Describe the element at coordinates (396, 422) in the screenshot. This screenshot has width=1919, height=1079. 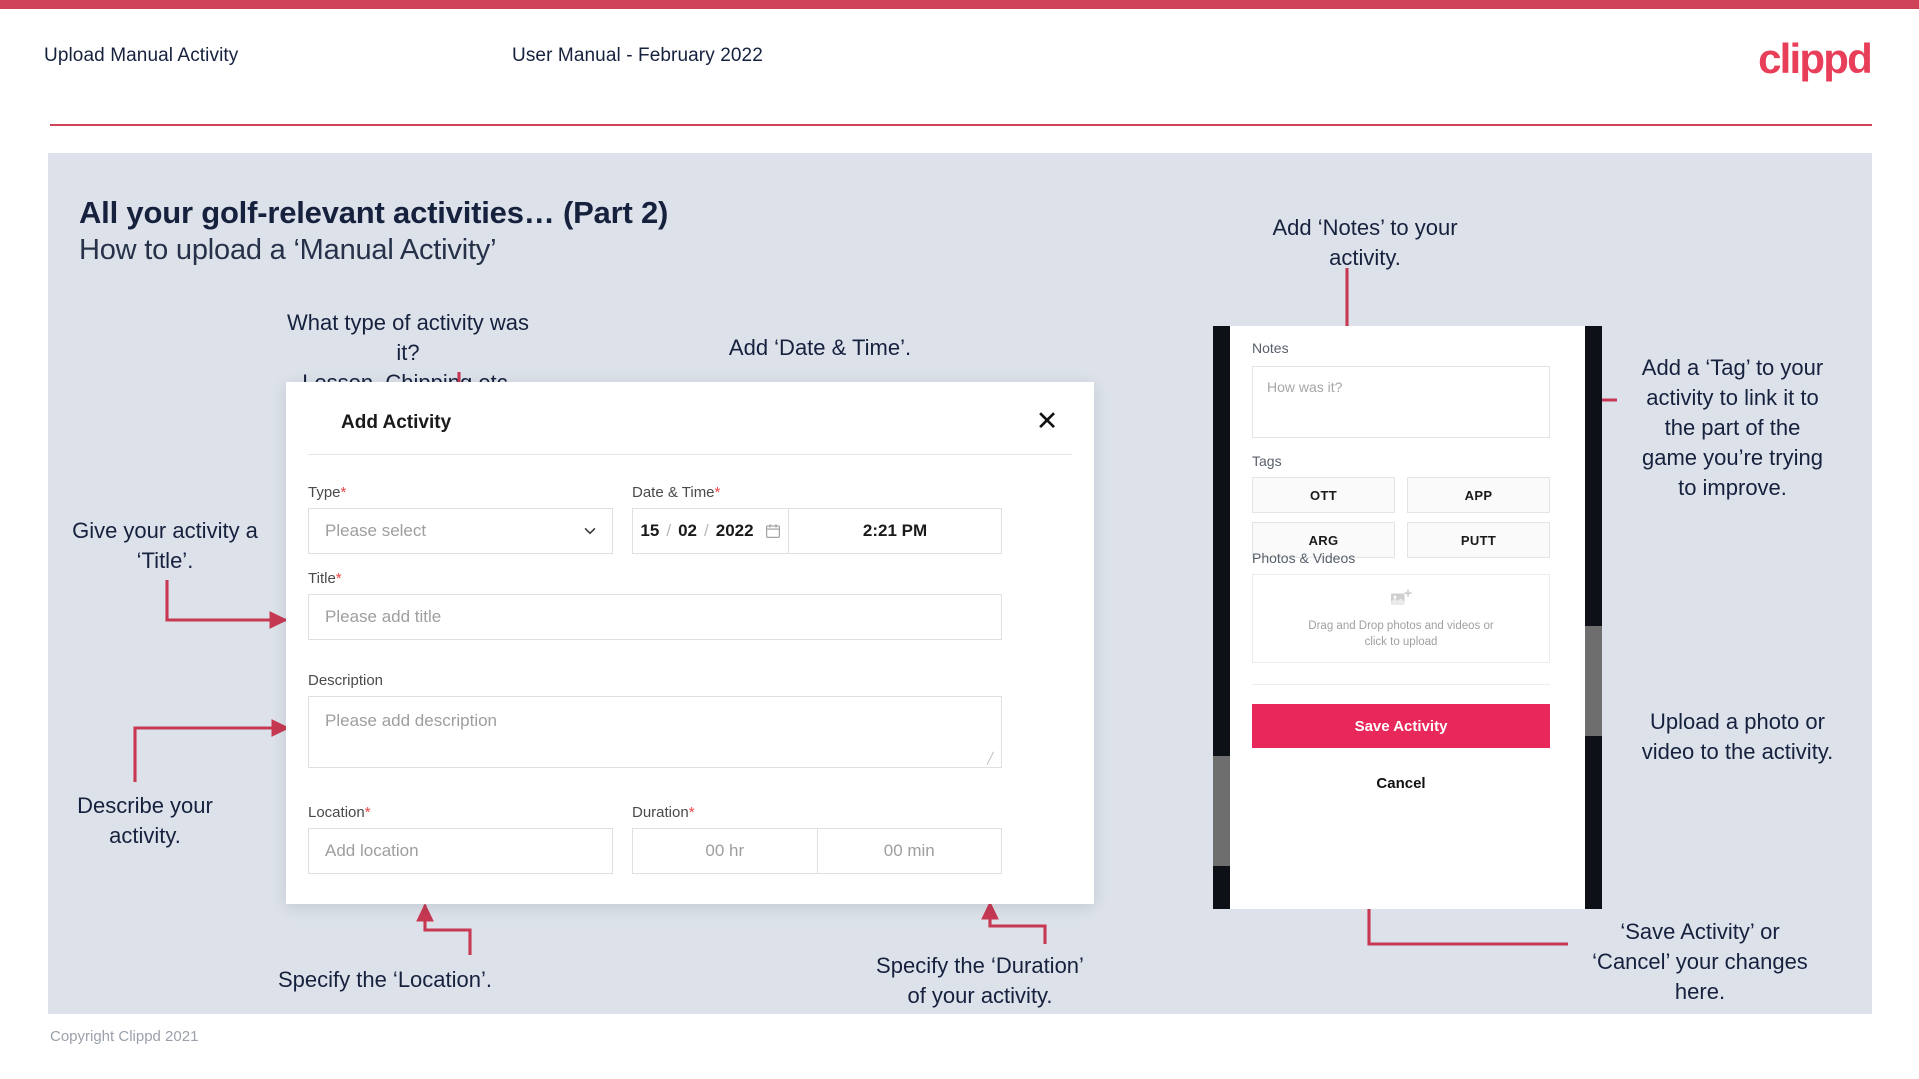
I see `dialog-title: Add Activity` at that location.